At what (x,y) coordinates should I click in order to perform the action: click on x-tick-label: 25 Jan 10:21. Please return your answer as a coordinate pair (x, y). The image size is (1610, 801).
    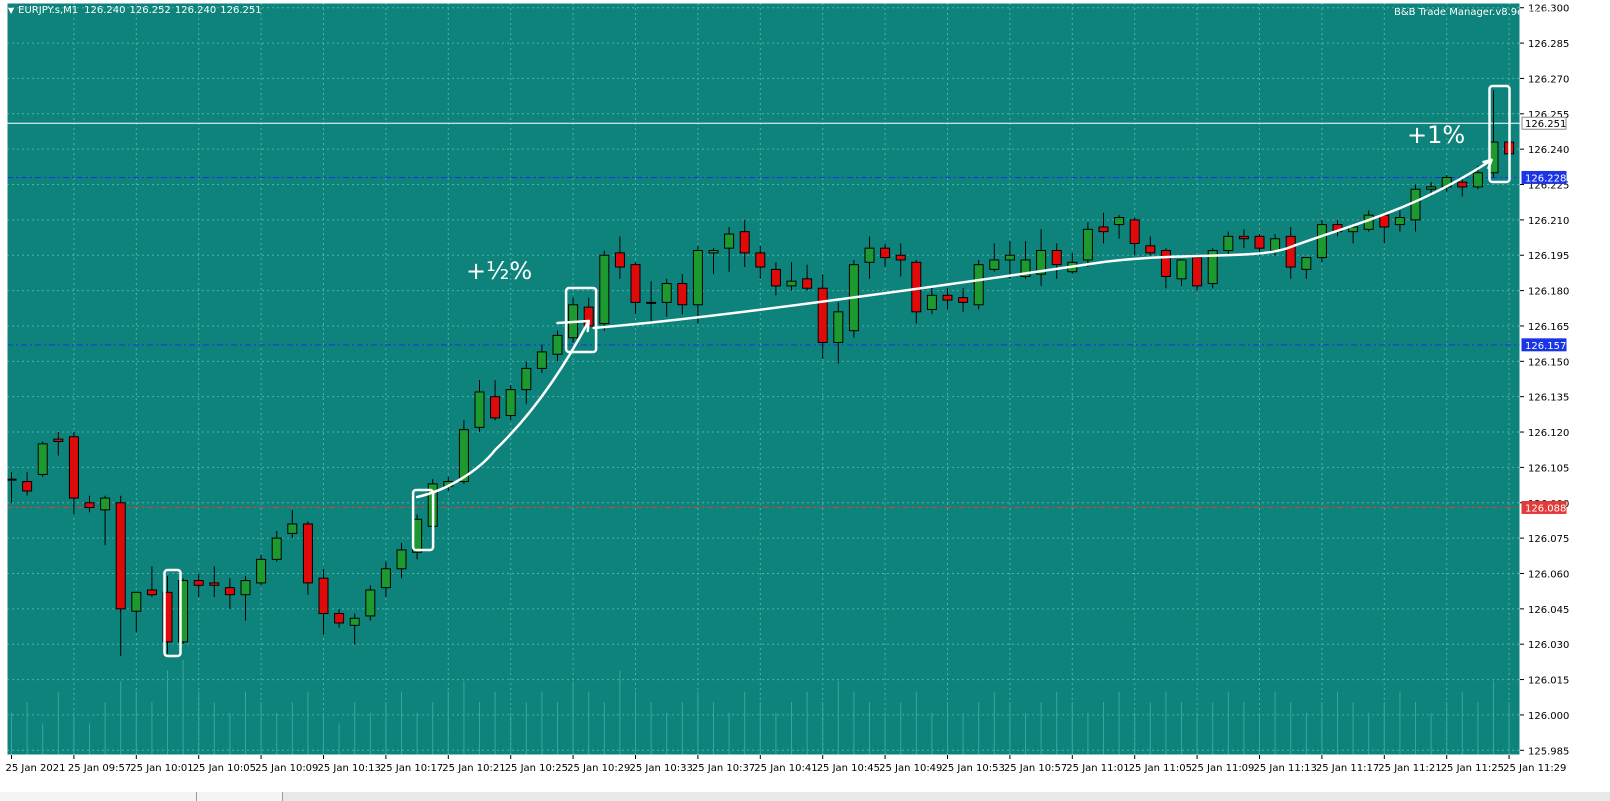
    Looking at the image, I should click on (473, 768).